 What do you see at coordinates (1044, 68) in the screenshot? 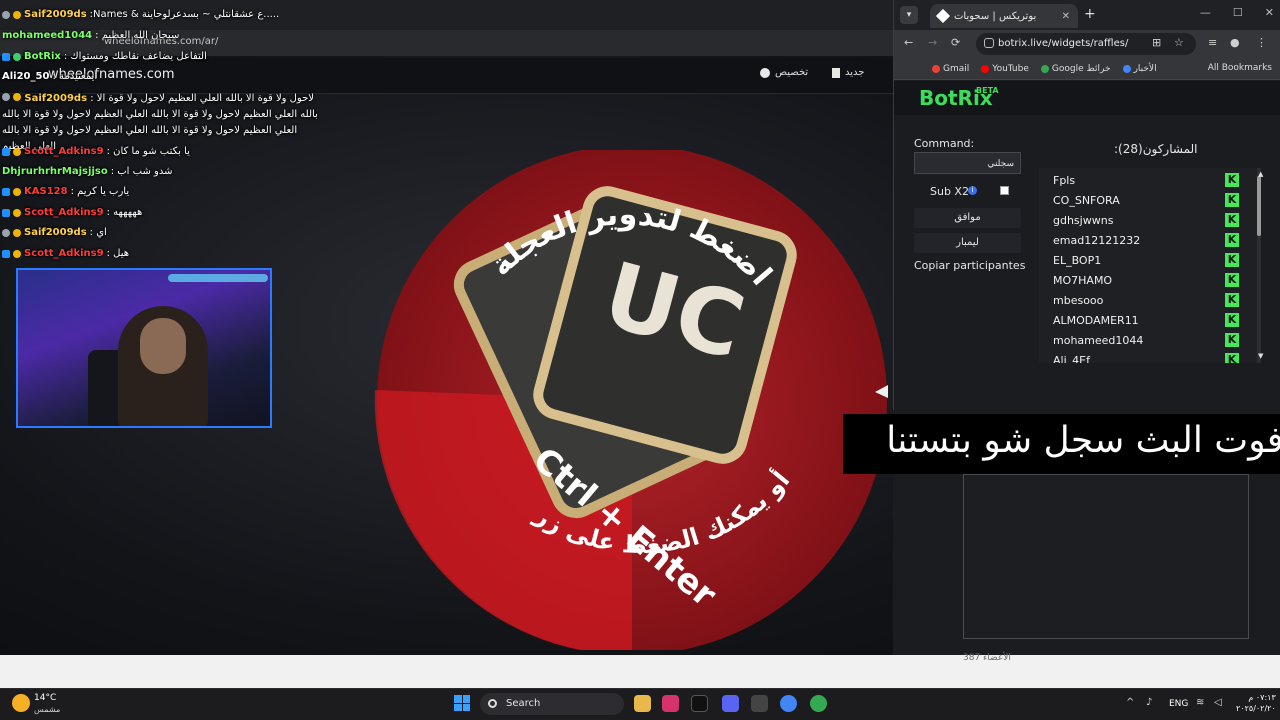
I see `maps-icon` at bounding box center [1044, 68].